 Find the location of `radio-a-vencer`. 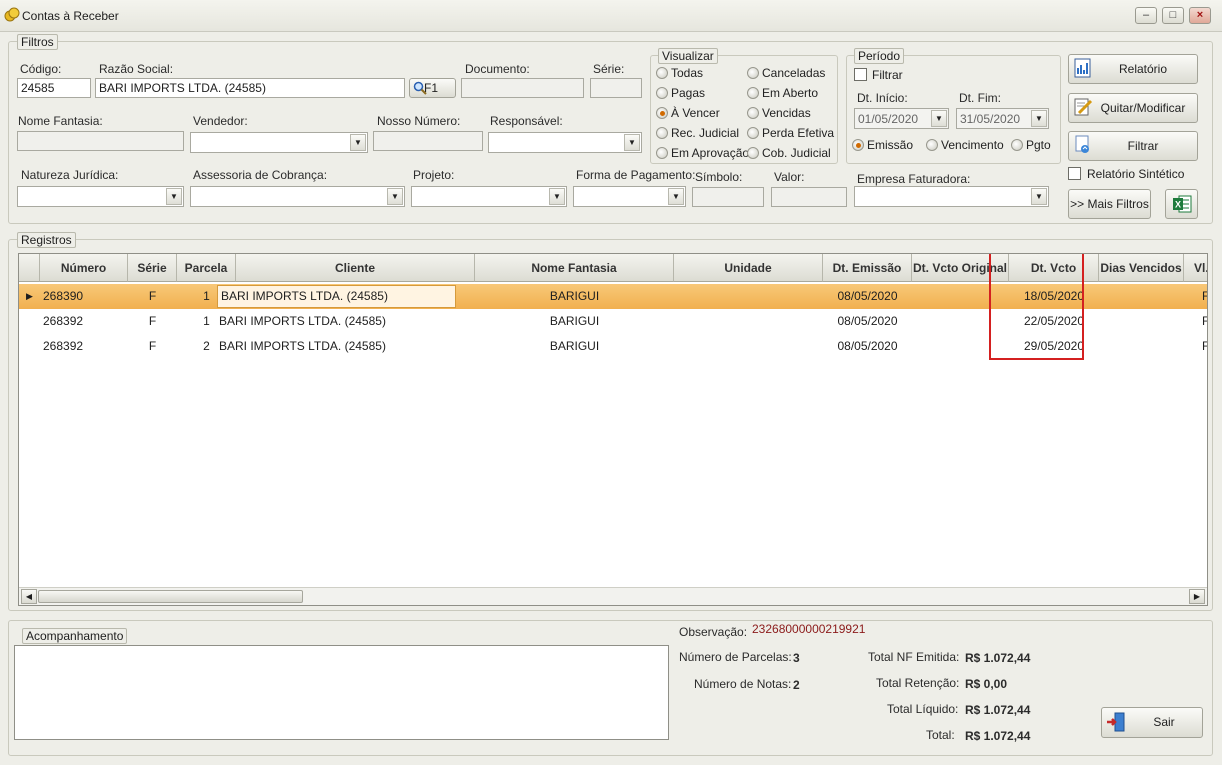

radio-a-vencer is located at coordinates (662, 113).